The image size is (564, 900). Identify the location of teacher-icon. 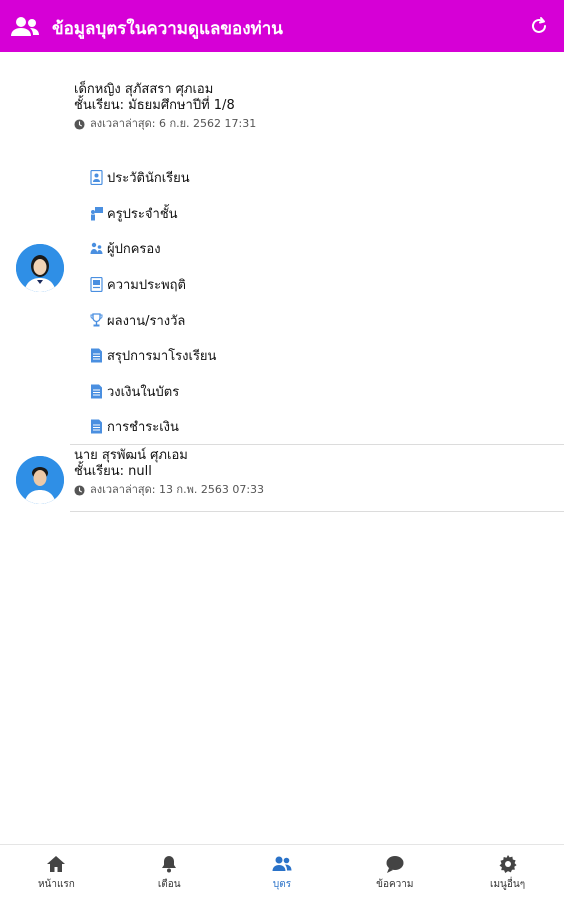
(97, 213).